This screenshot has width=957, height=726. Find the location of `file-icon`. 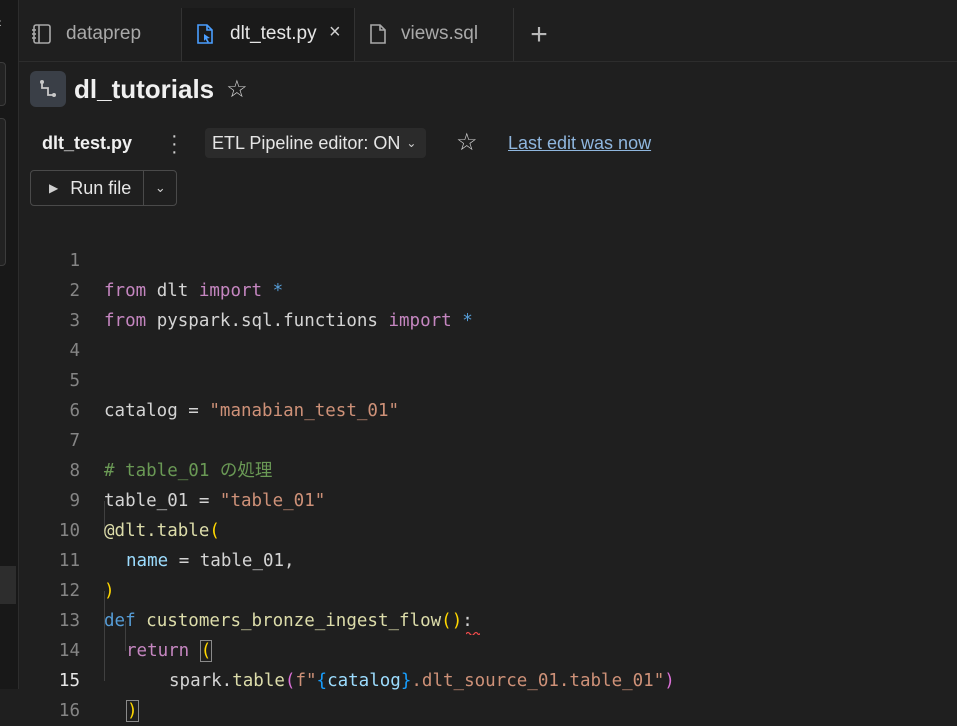

file-icon is located at coordinates (378, 34).